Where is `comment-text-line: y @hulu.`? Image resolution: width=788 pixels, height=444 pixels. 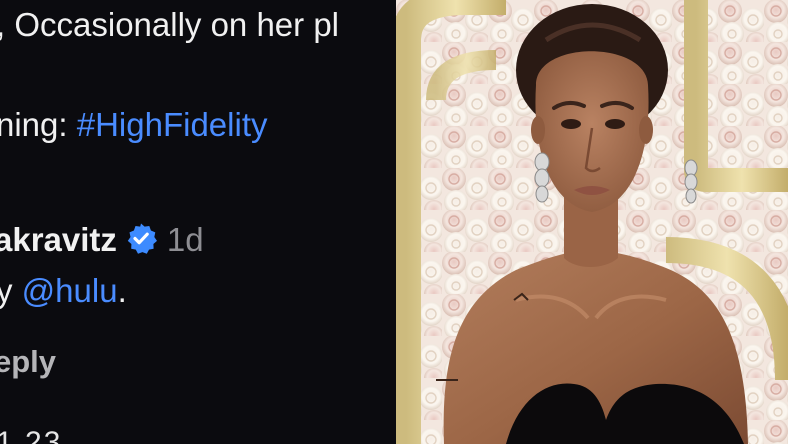 comment-text-line: y @hulu. is located at coordinates (63, 290).